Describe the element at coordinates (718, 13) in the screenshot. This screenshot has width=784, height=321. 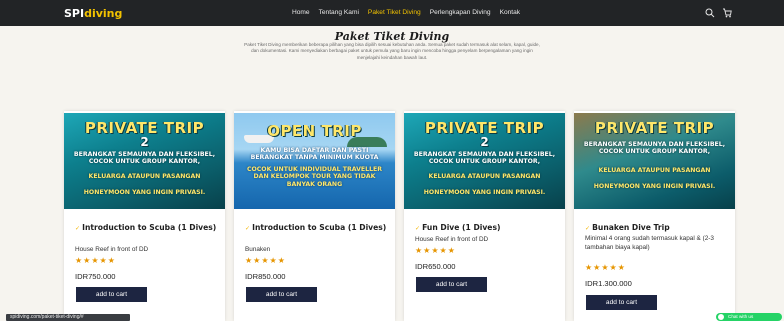
I see `nav-icons` at that location.